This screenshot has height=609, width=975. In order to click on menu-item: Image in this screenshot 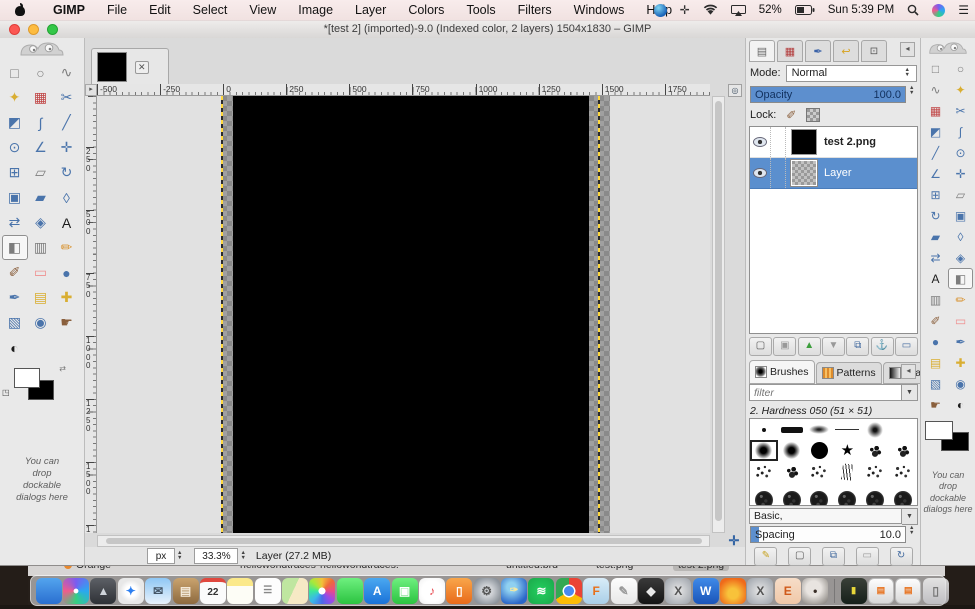, I will do `click(315, 10)`.